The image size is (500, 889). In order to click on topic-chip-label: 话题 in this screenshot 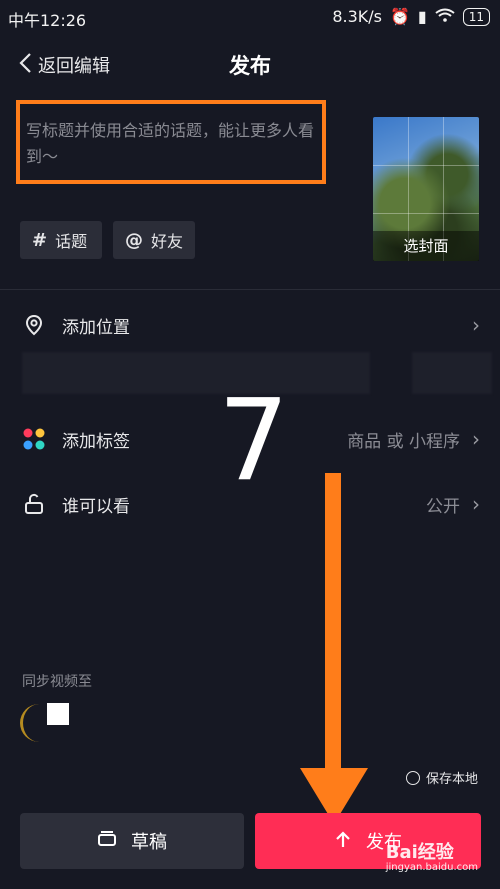, I will do `click(71, 241)`.